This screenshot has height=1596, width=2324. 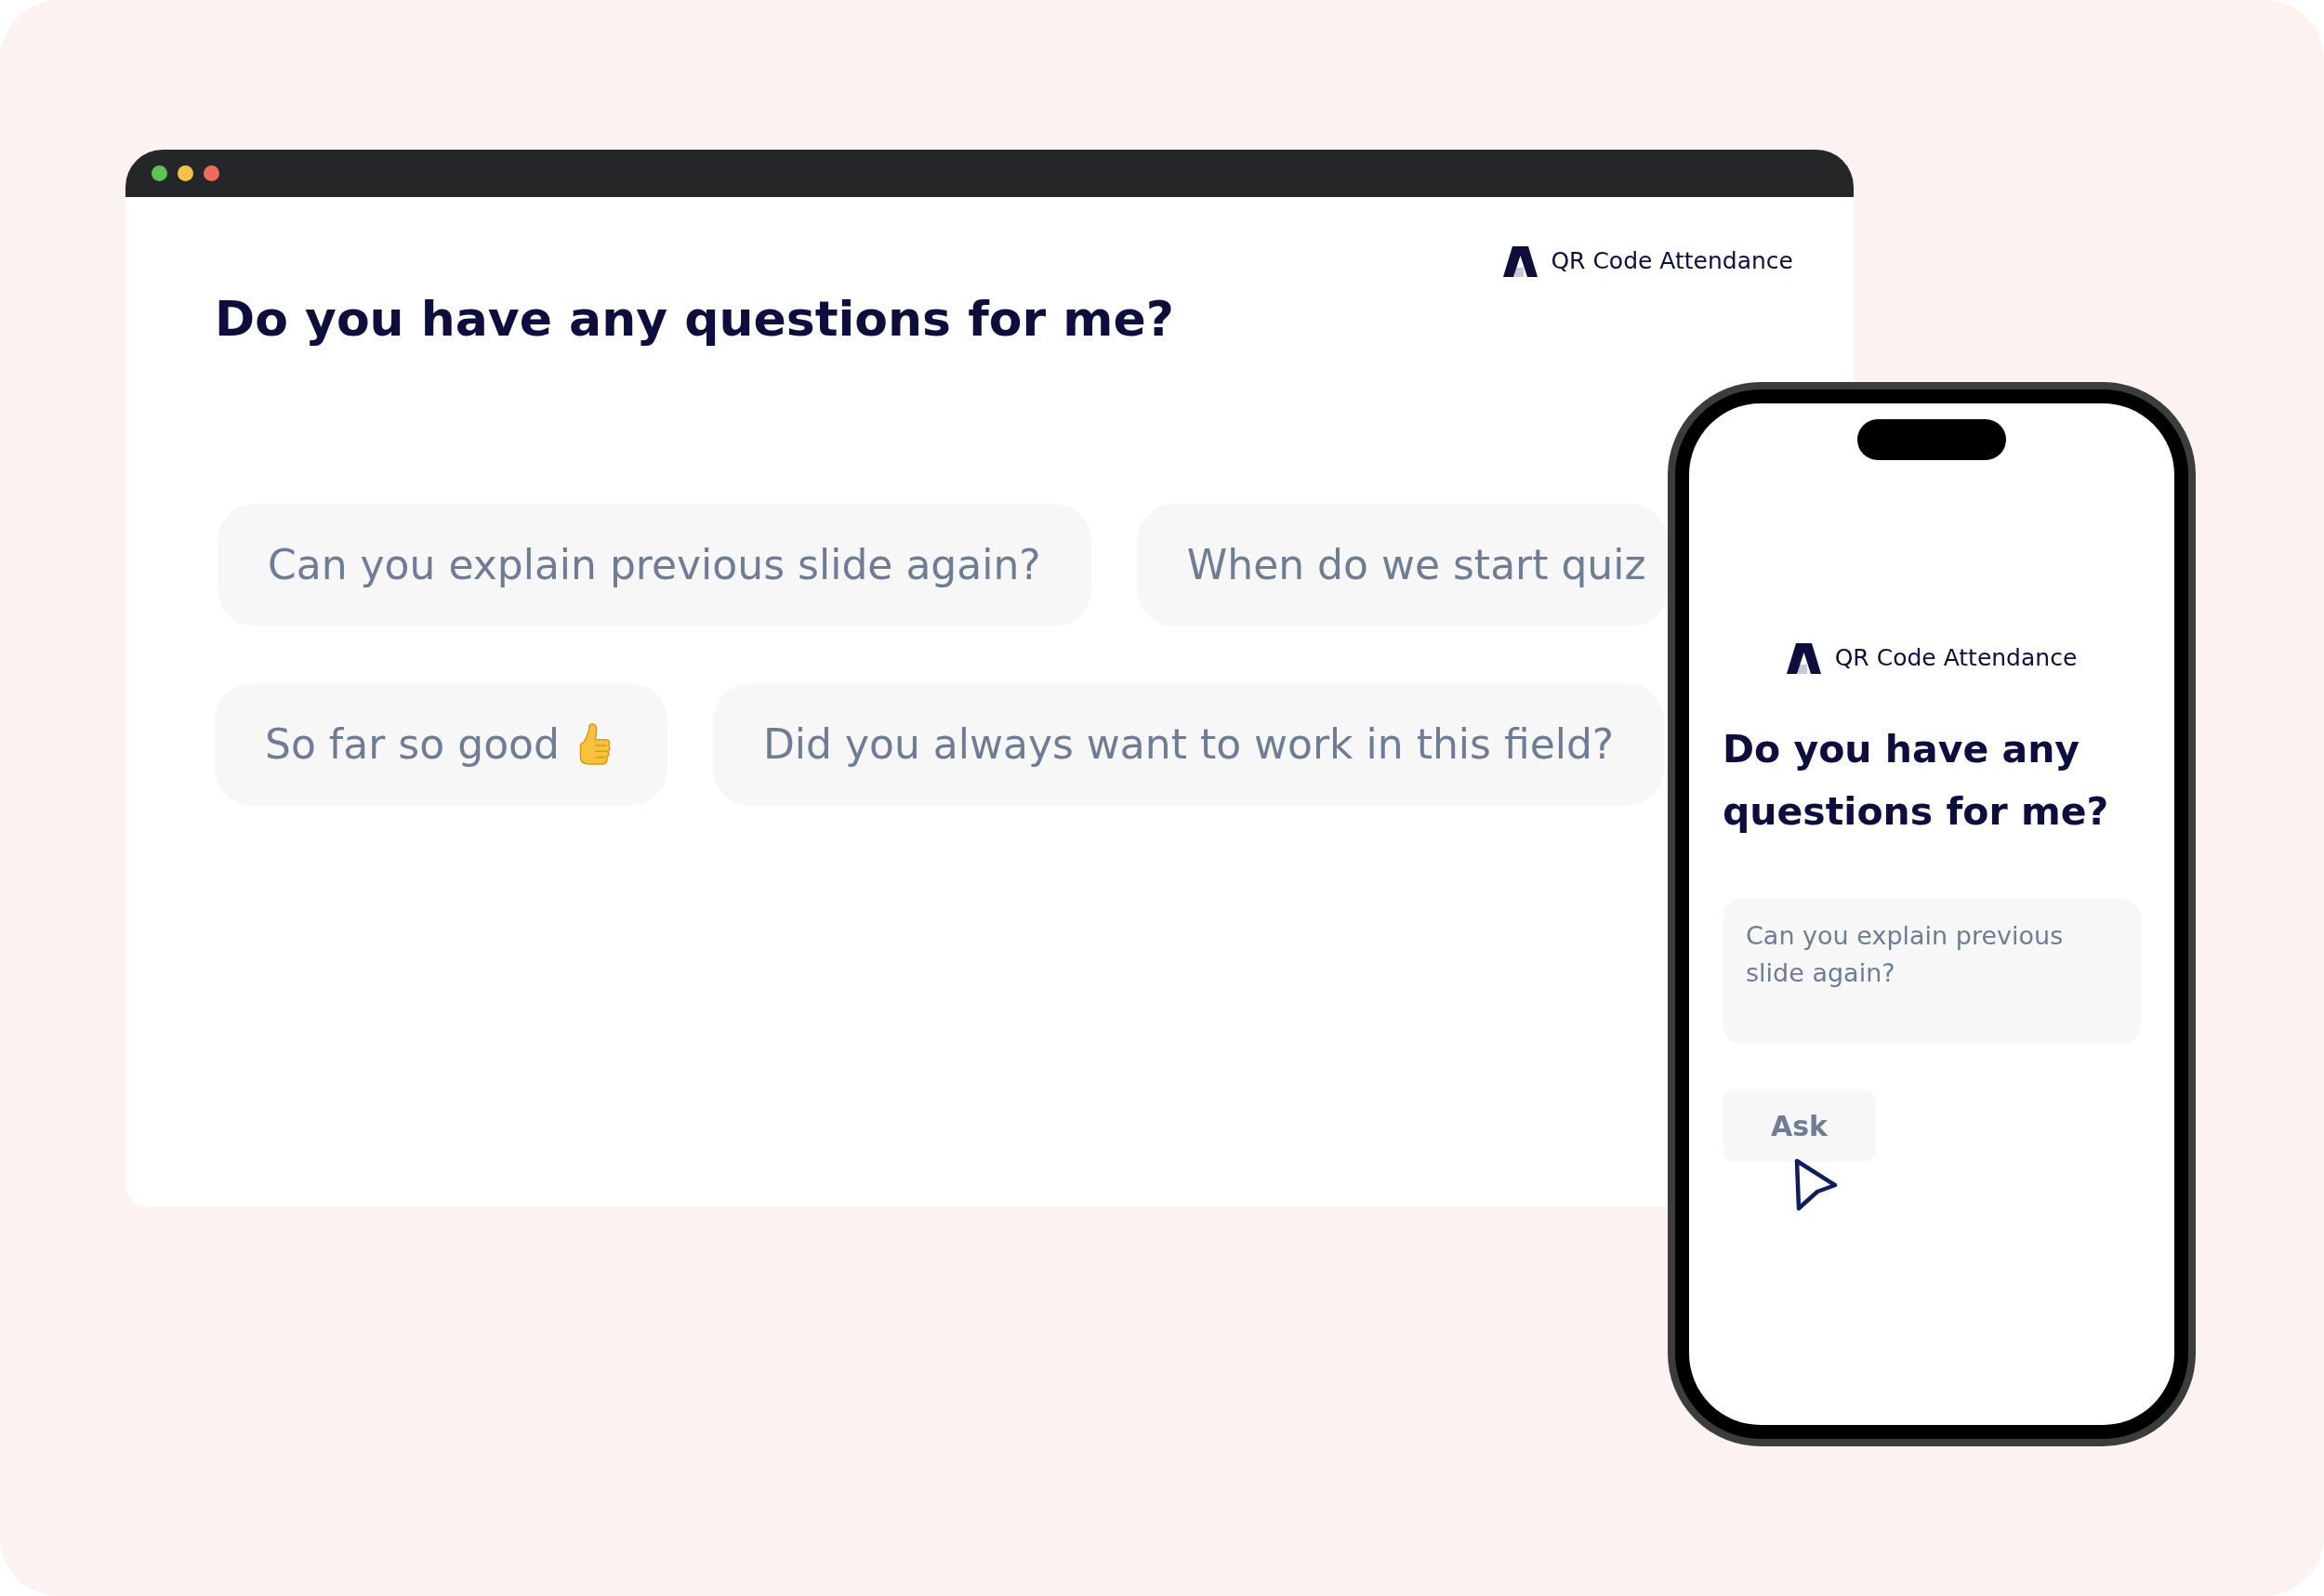 What do you see at coordinates (1188, 744) in the screenshot?
I see `question-text: Did you always want to work in this field?` at bounding box center [1188, 744].